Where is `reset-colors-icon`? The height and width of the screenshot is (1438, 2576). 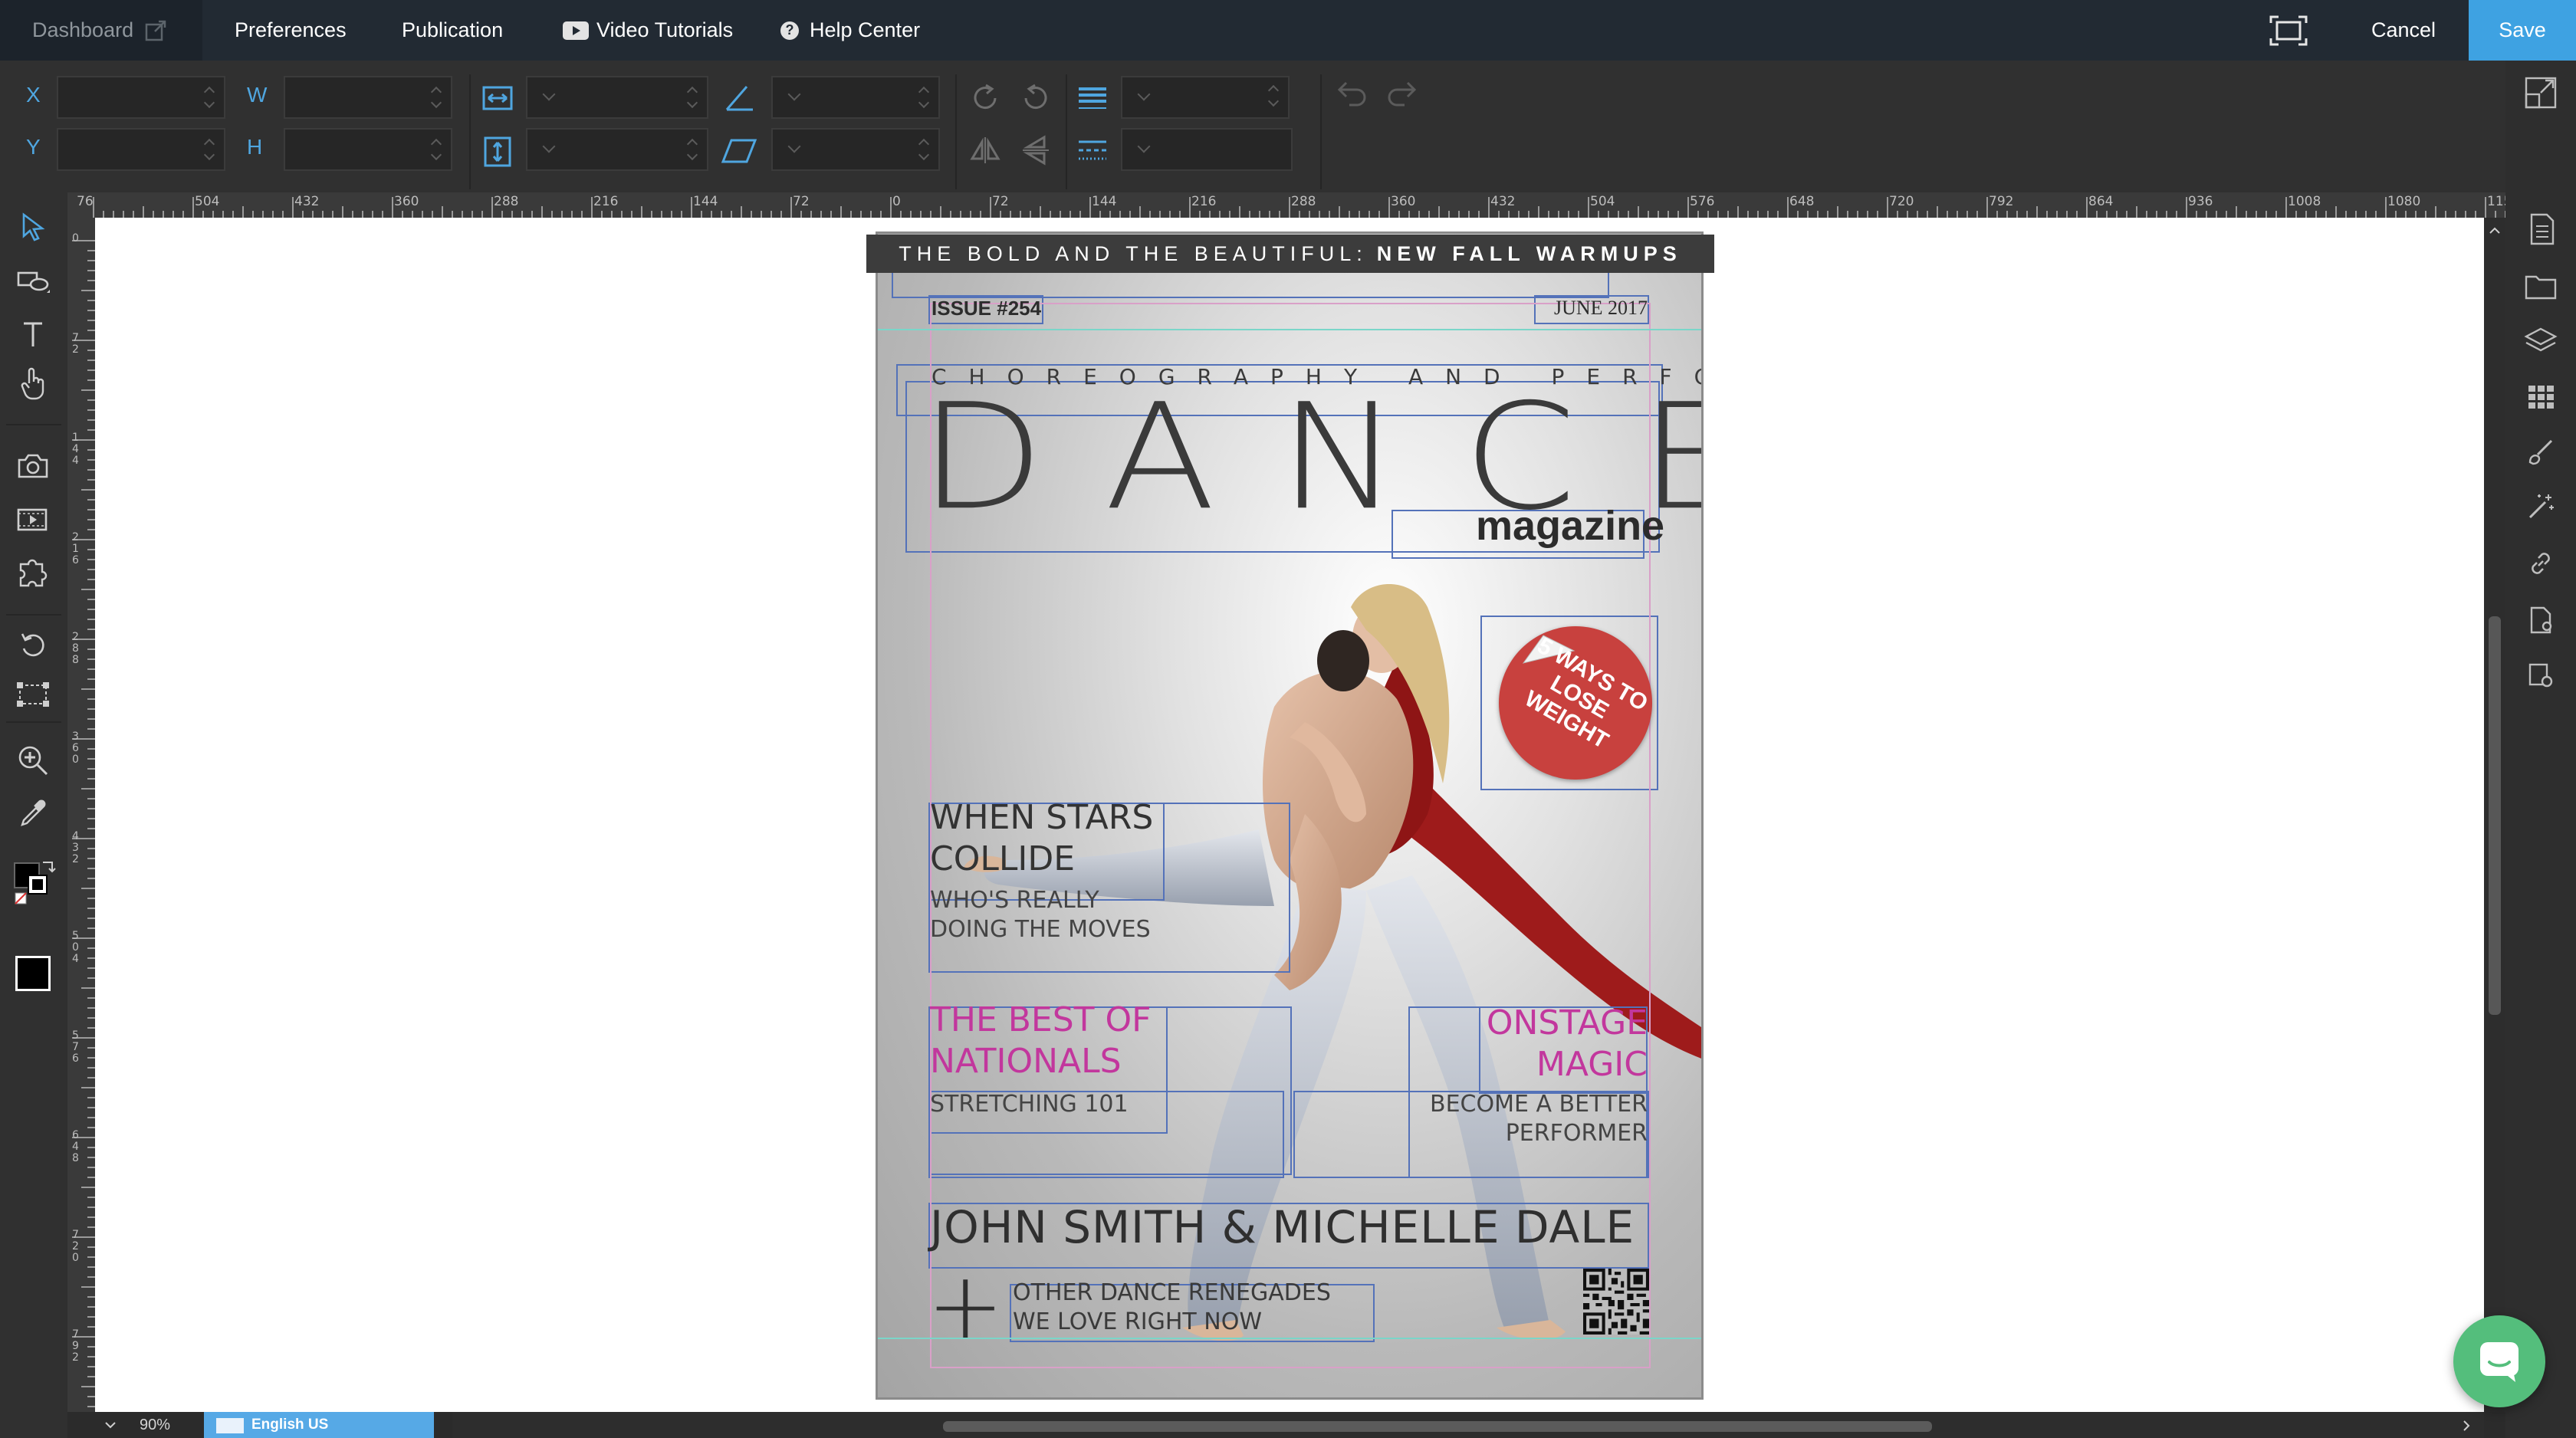 reset-colors-icon is located at coordinates (23, 899).